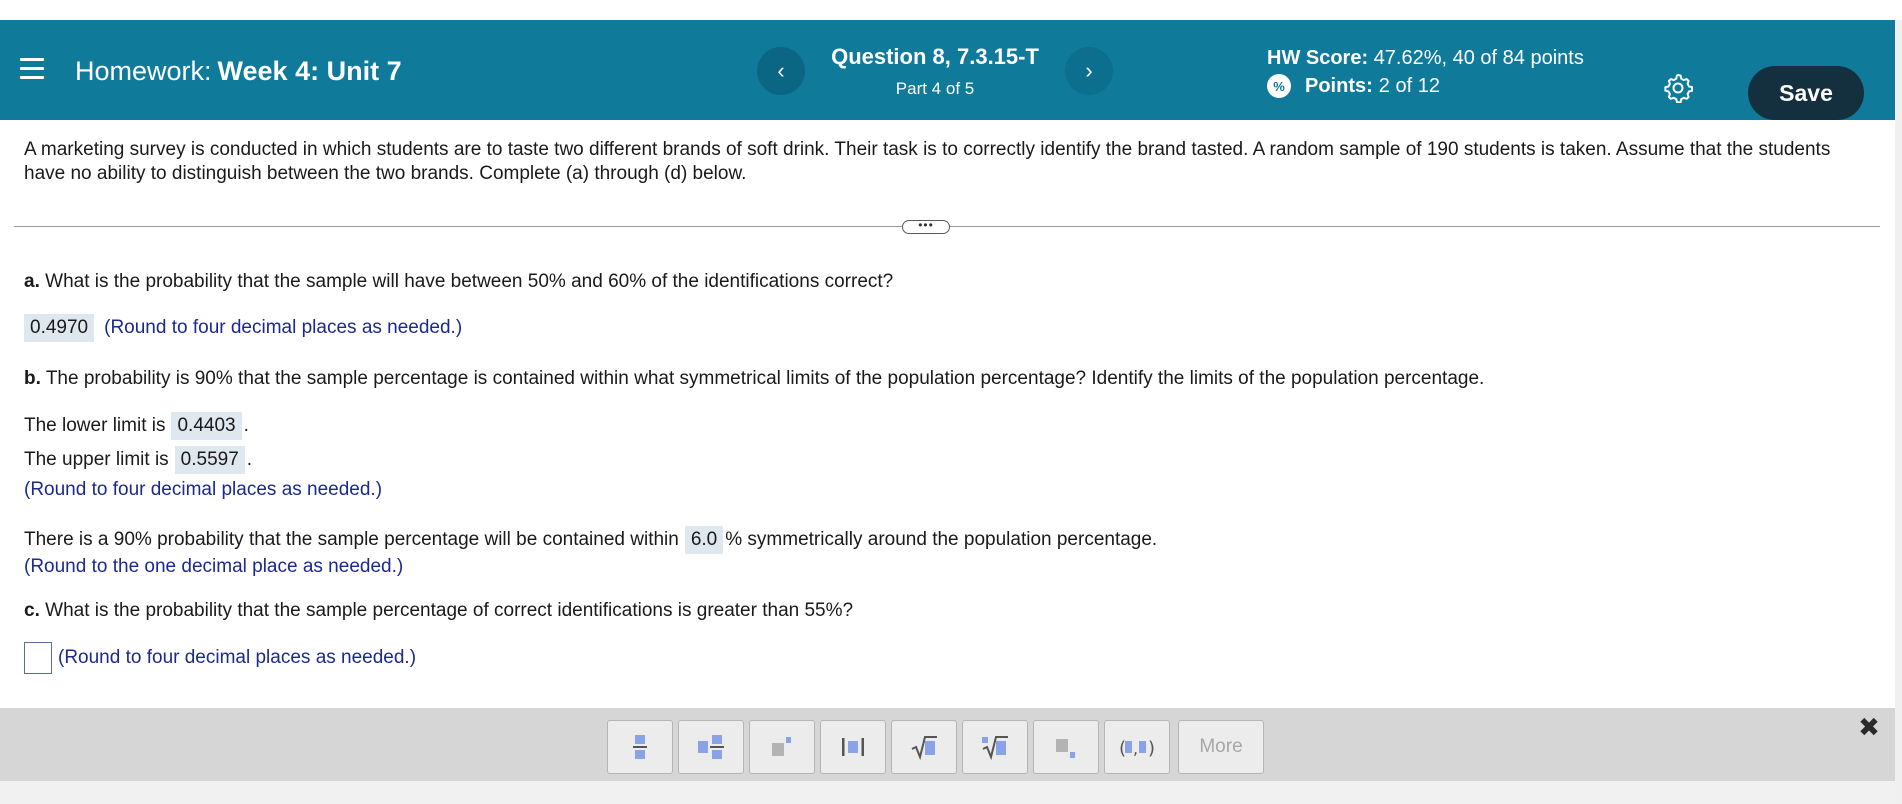 The height and width of the screenshot is (804, 1902). Describe the element at coordinates (32, 69) in the screenshot. I see `hamburger-menu-icon` at that location.